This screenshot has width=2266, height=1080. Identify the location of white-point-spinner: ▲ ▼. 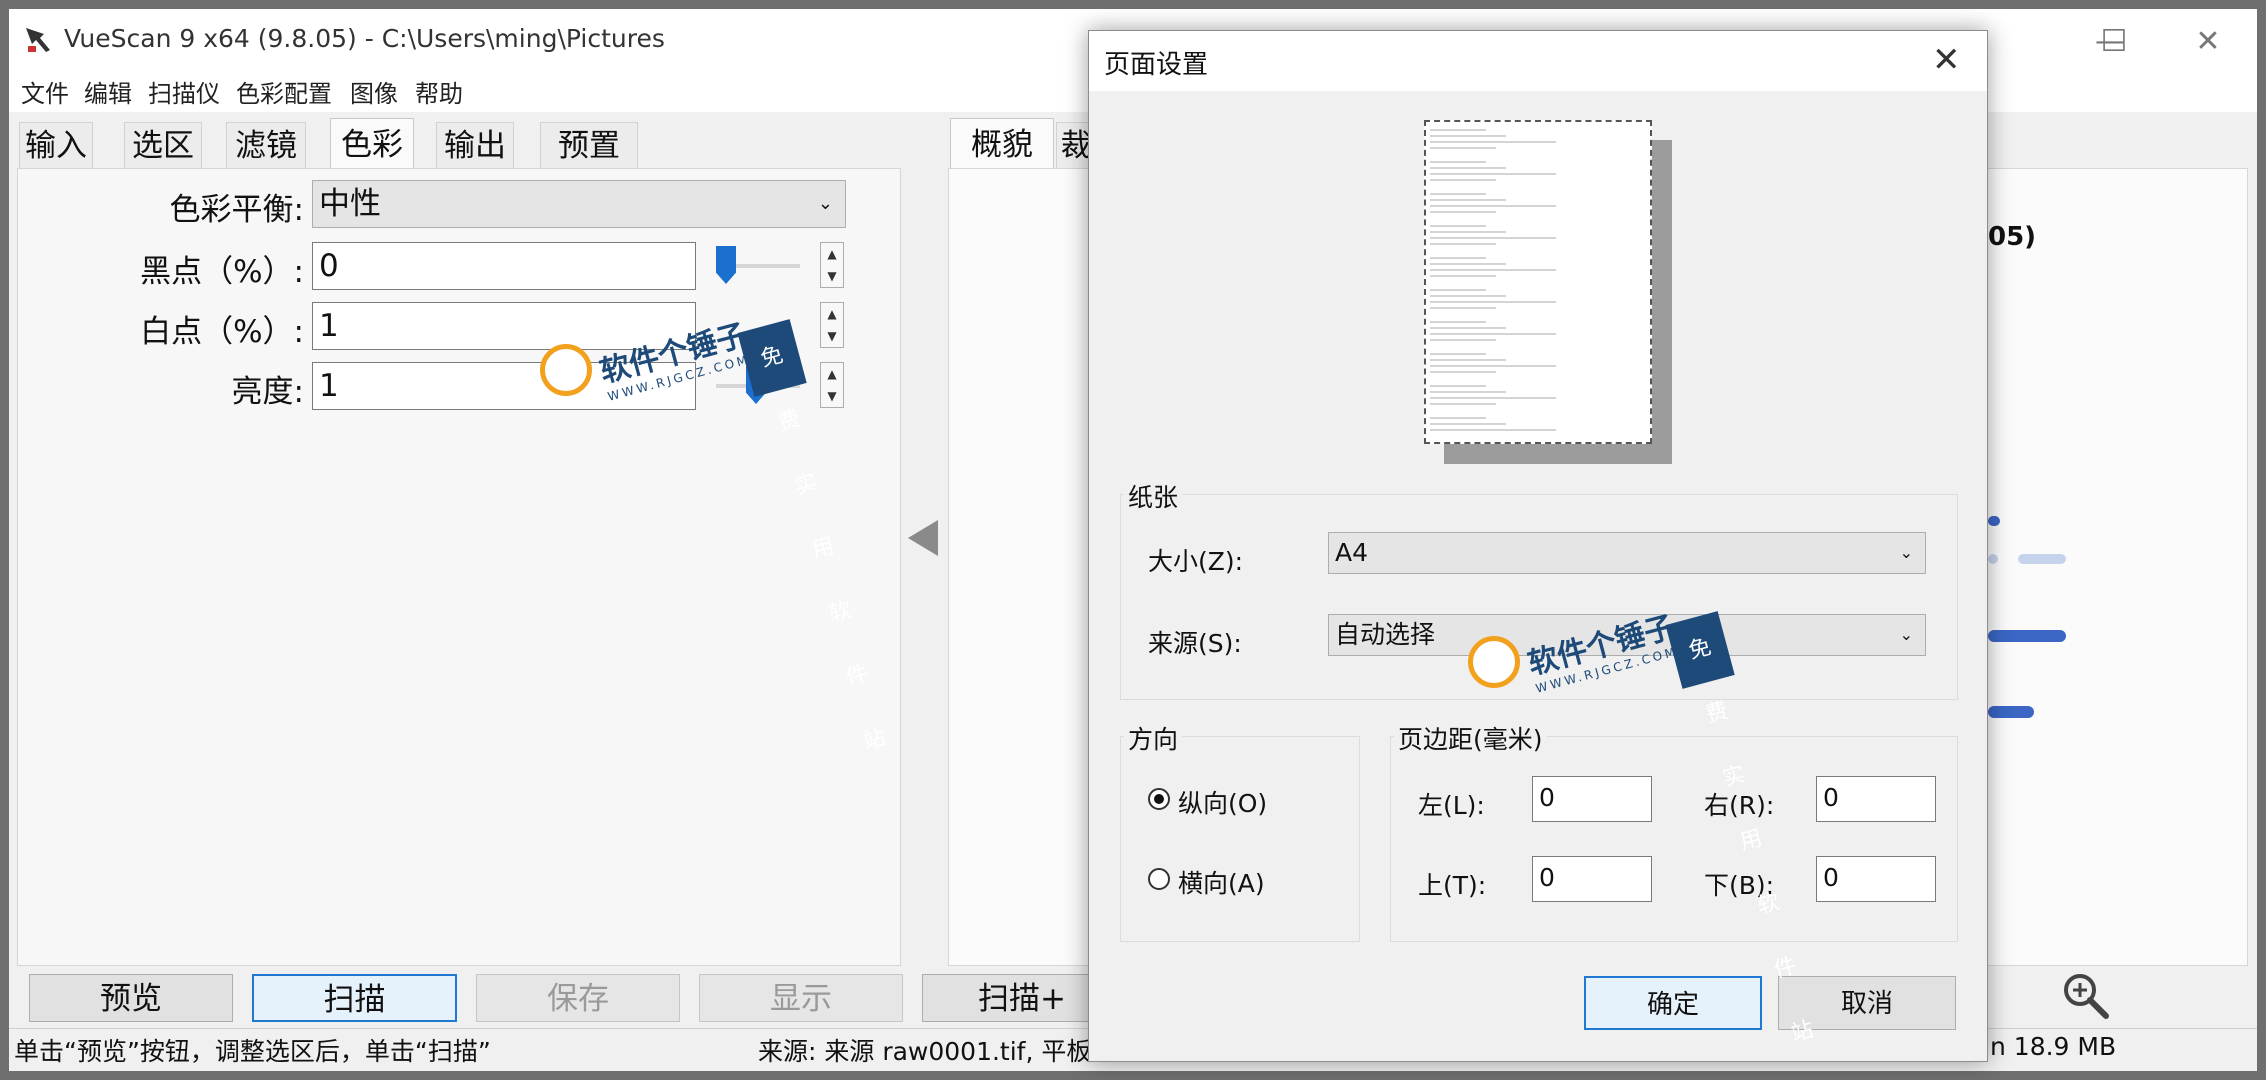
(832, 325).